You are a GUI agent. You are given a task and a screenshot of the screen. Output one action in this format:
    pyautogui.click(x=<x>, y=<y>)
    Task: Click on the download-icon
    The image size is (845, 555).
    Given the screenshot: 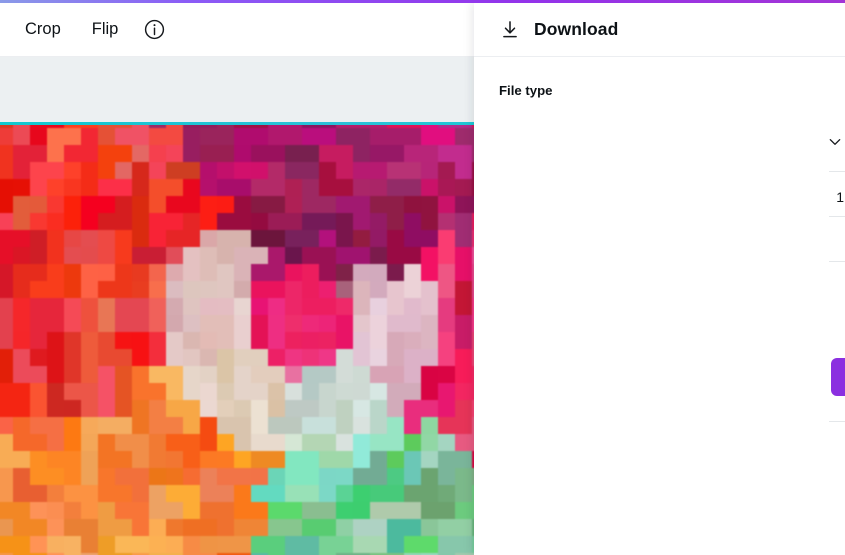 What is the action you would take?
    pyautogui.click(x=510, y=30)
    